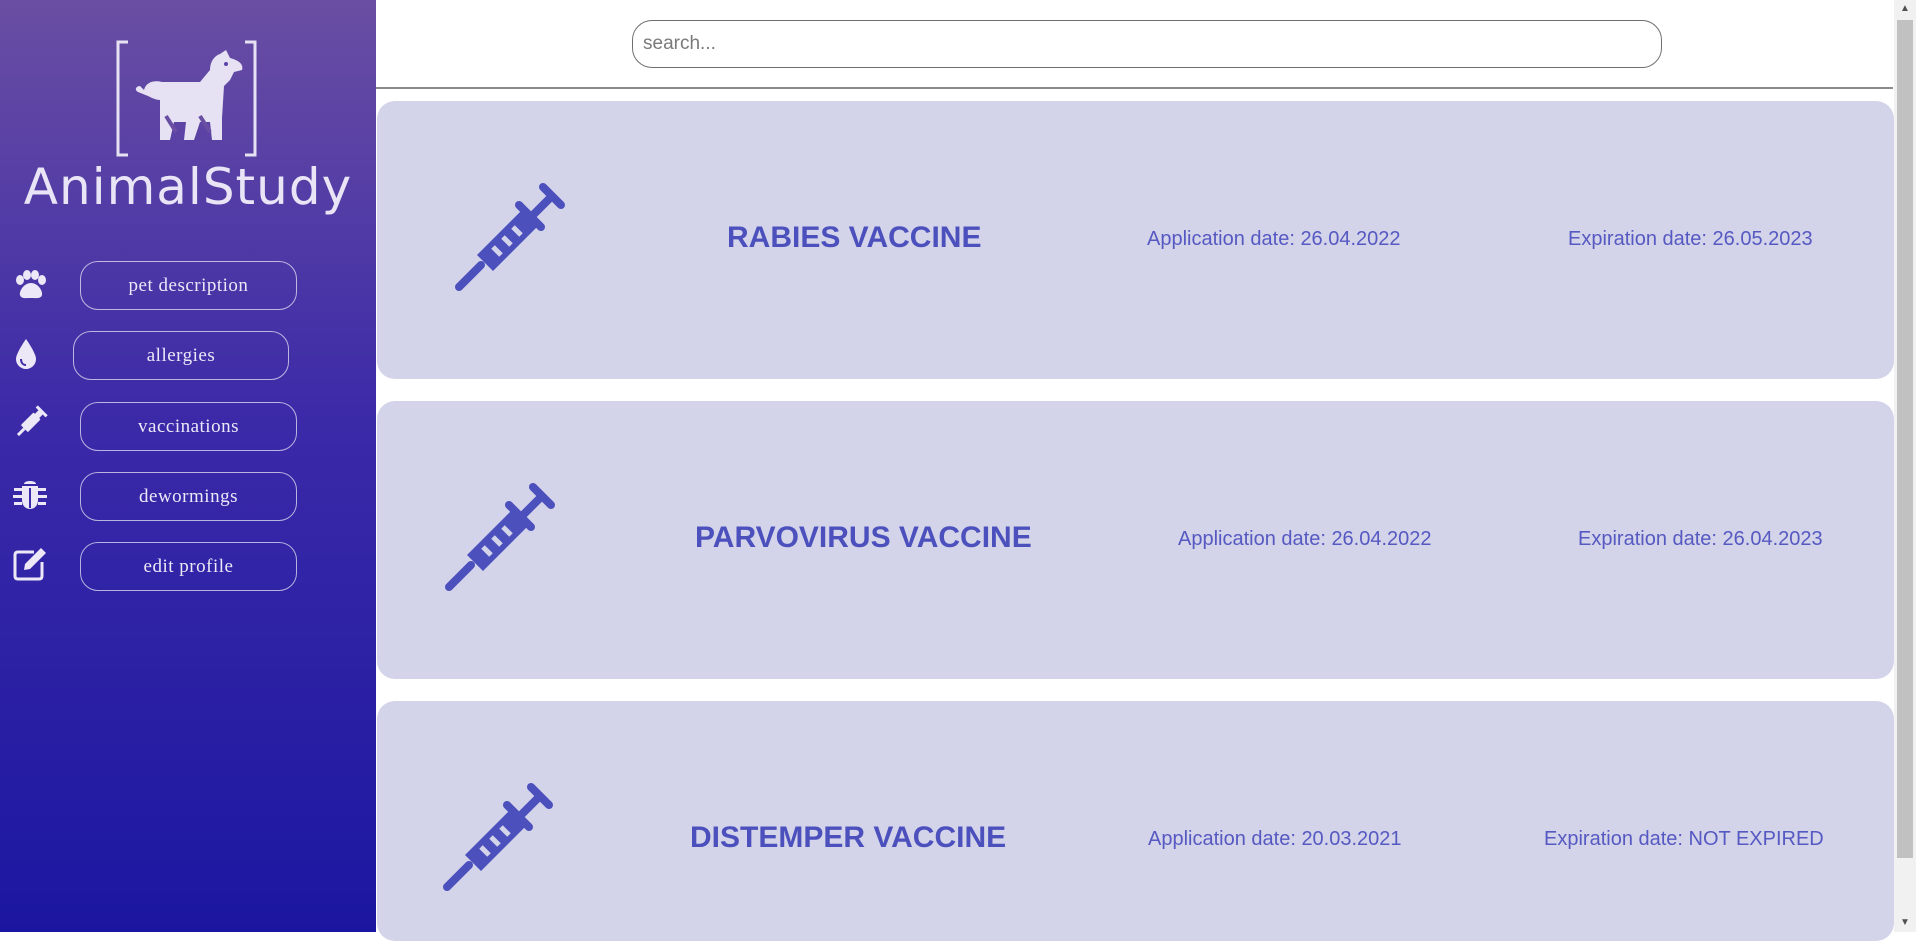  Describe the element at coordinates (1700, 539) in the screenshot. I see `expiration-date: Expiration date: 26.04.2023` at that location.